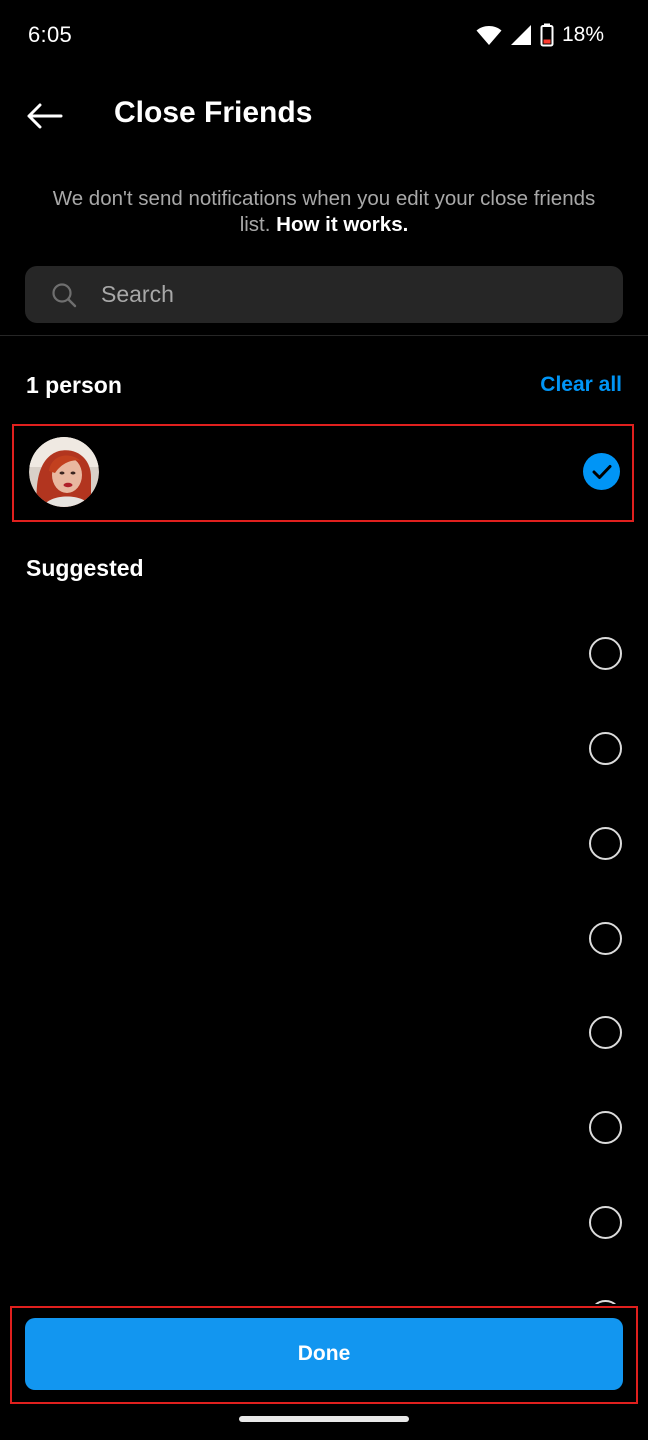  What do you see at coordinates (74, 385) in the screenshot?
I see `selected-count: 1 person` at bounding box center [74, 385].